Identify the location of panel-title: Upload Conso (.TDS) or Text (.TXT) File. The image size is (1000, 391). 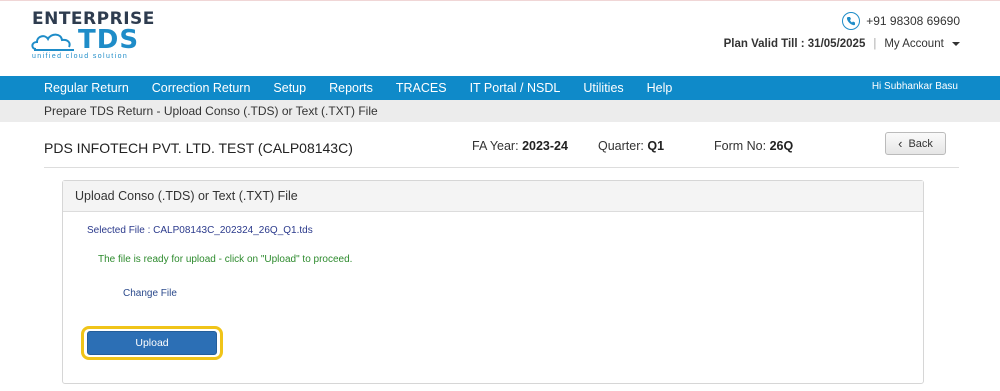
(493, 196).